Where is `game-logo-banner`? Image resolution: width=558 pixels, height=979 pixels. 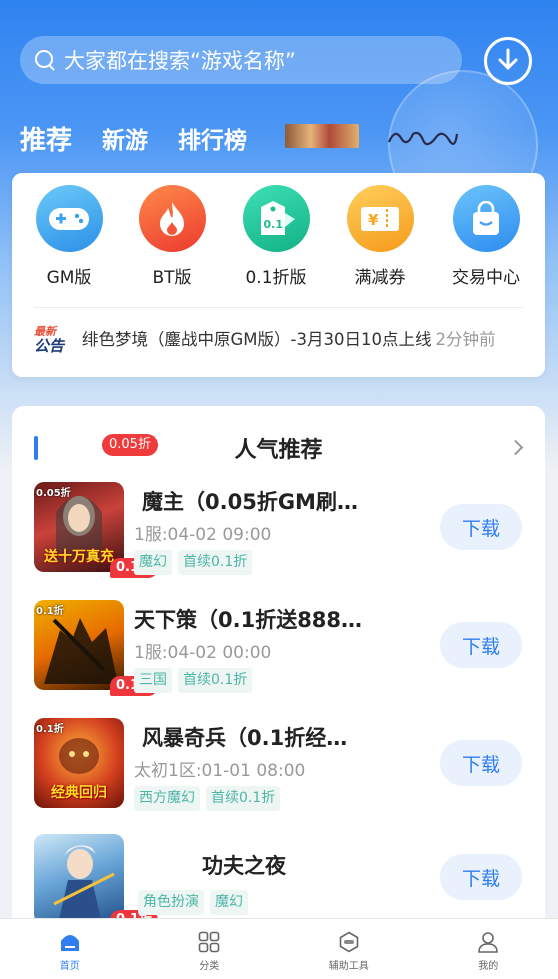
game-logo-banner is located at coordinates (422, 136).